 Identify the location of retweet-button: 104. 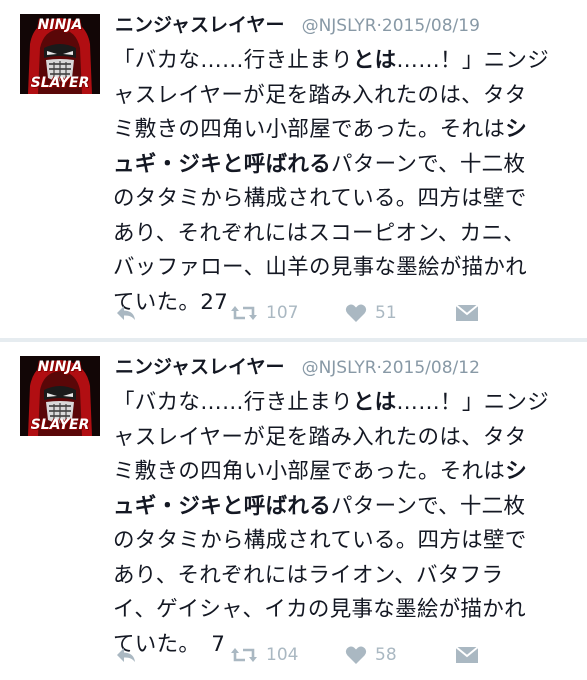
(264, 655).